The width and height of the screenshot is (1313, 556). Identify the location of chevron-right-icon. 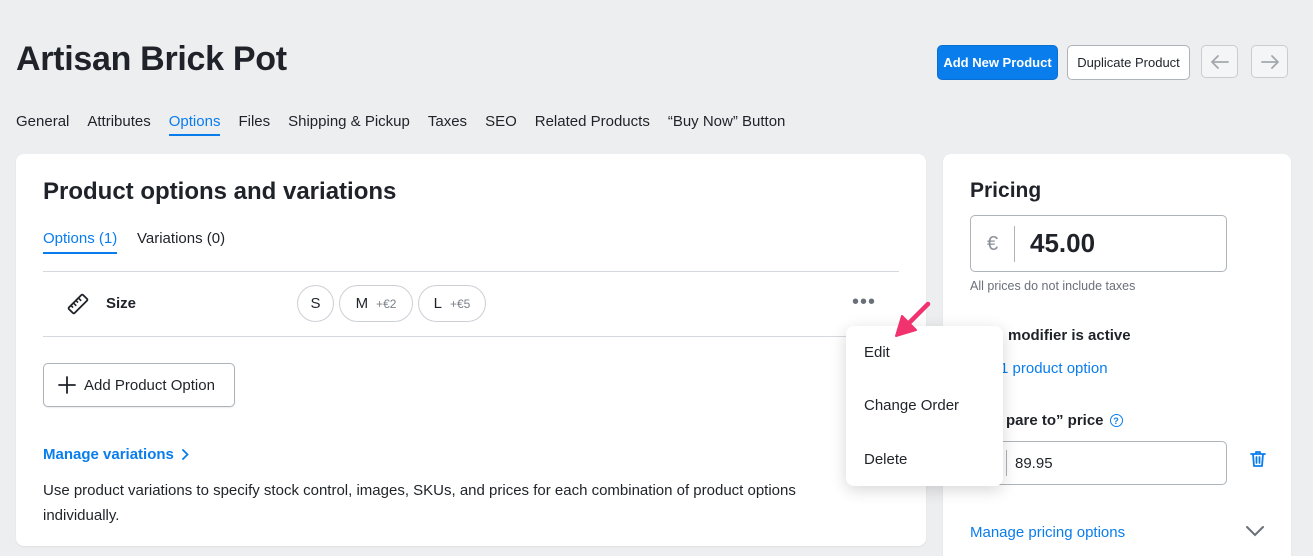
(185, 454).